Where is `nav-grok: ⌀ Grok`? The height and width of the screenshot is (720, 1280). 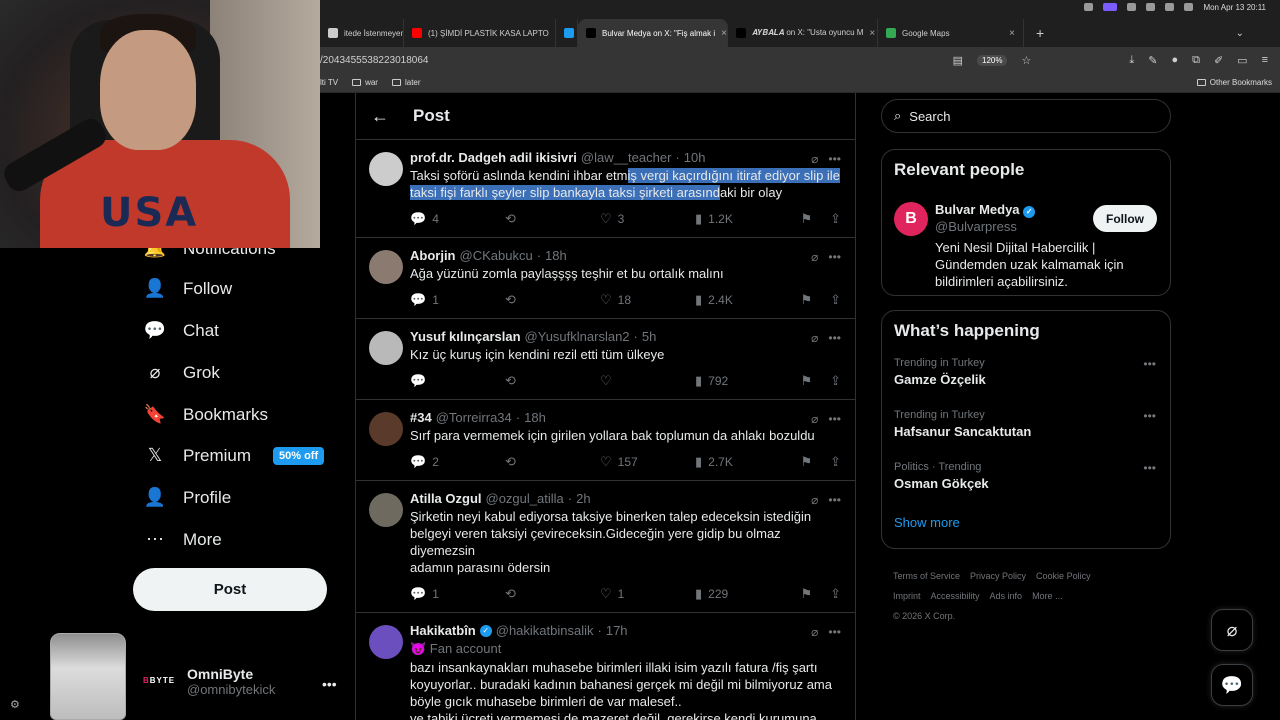 nav-grok: ⌀ Grok is located at coordinates (181, 372).